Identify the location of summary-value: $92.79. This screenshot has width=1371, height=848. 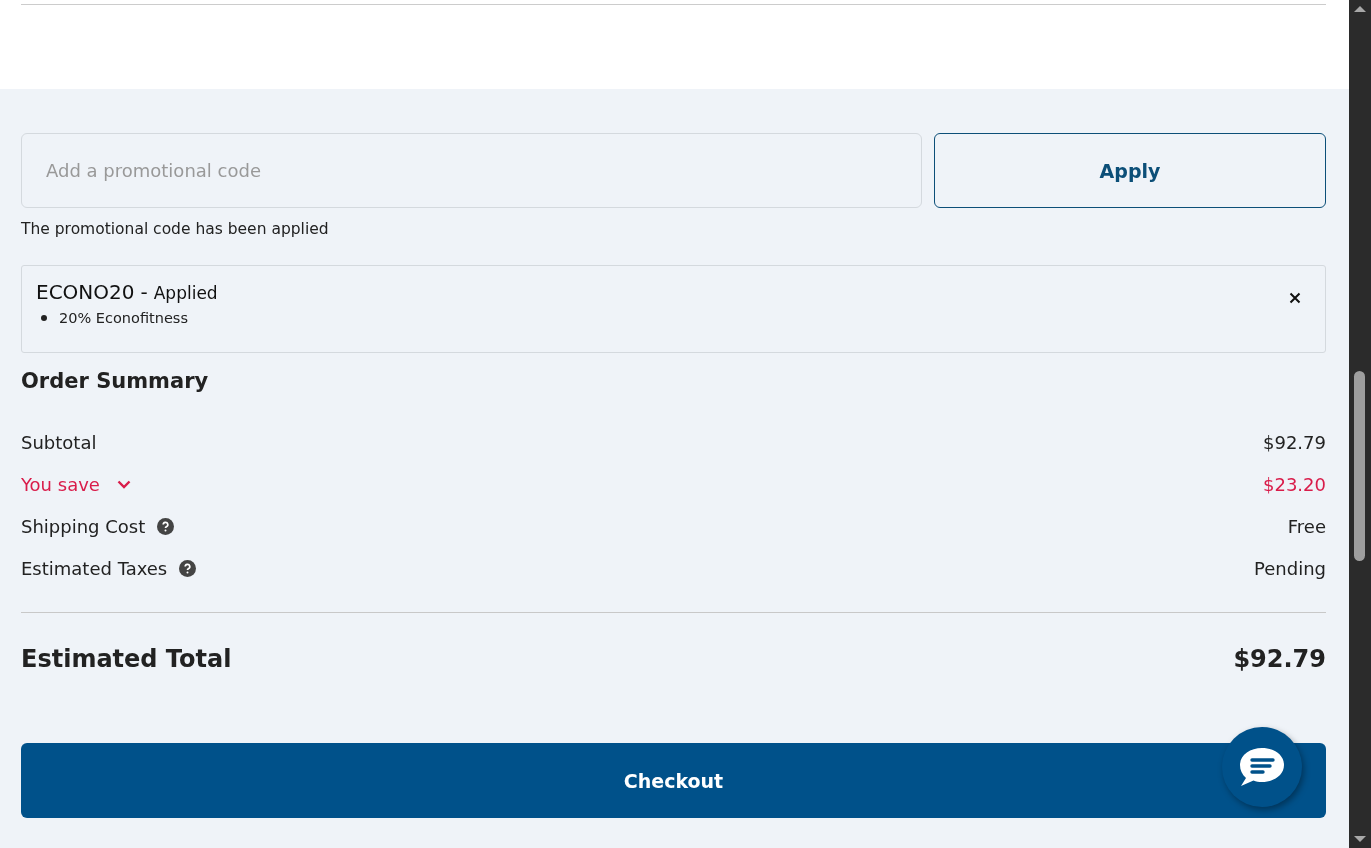
(1294, 442).